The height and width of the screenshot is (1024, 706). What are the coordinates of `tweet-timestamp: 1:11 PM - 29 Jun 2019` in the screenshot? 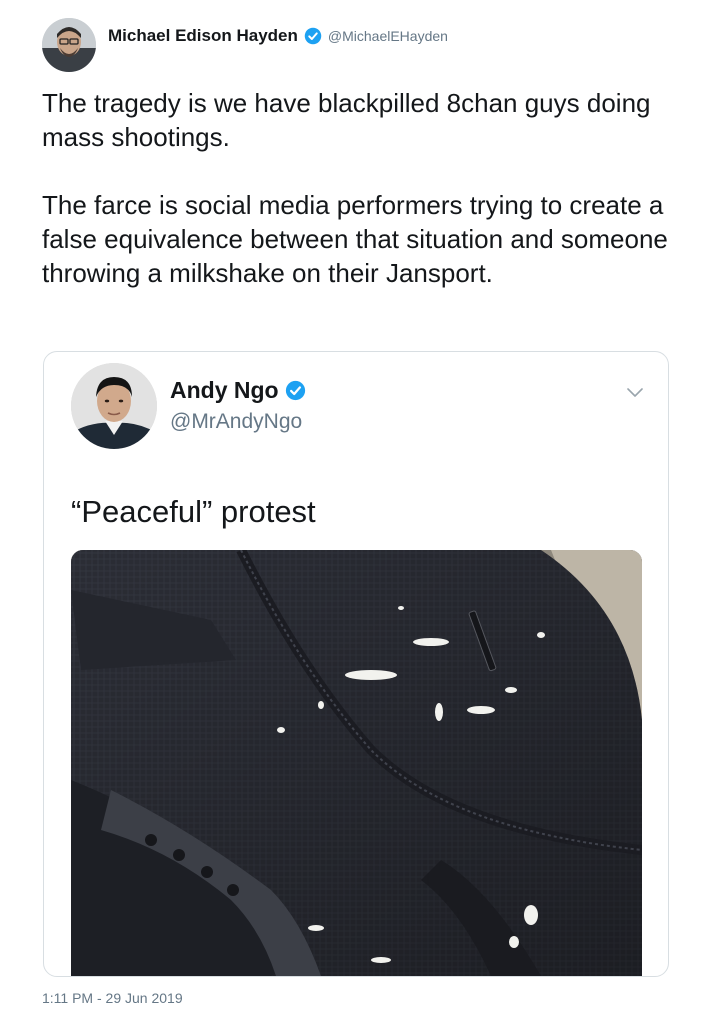 It's located at (112, 998).